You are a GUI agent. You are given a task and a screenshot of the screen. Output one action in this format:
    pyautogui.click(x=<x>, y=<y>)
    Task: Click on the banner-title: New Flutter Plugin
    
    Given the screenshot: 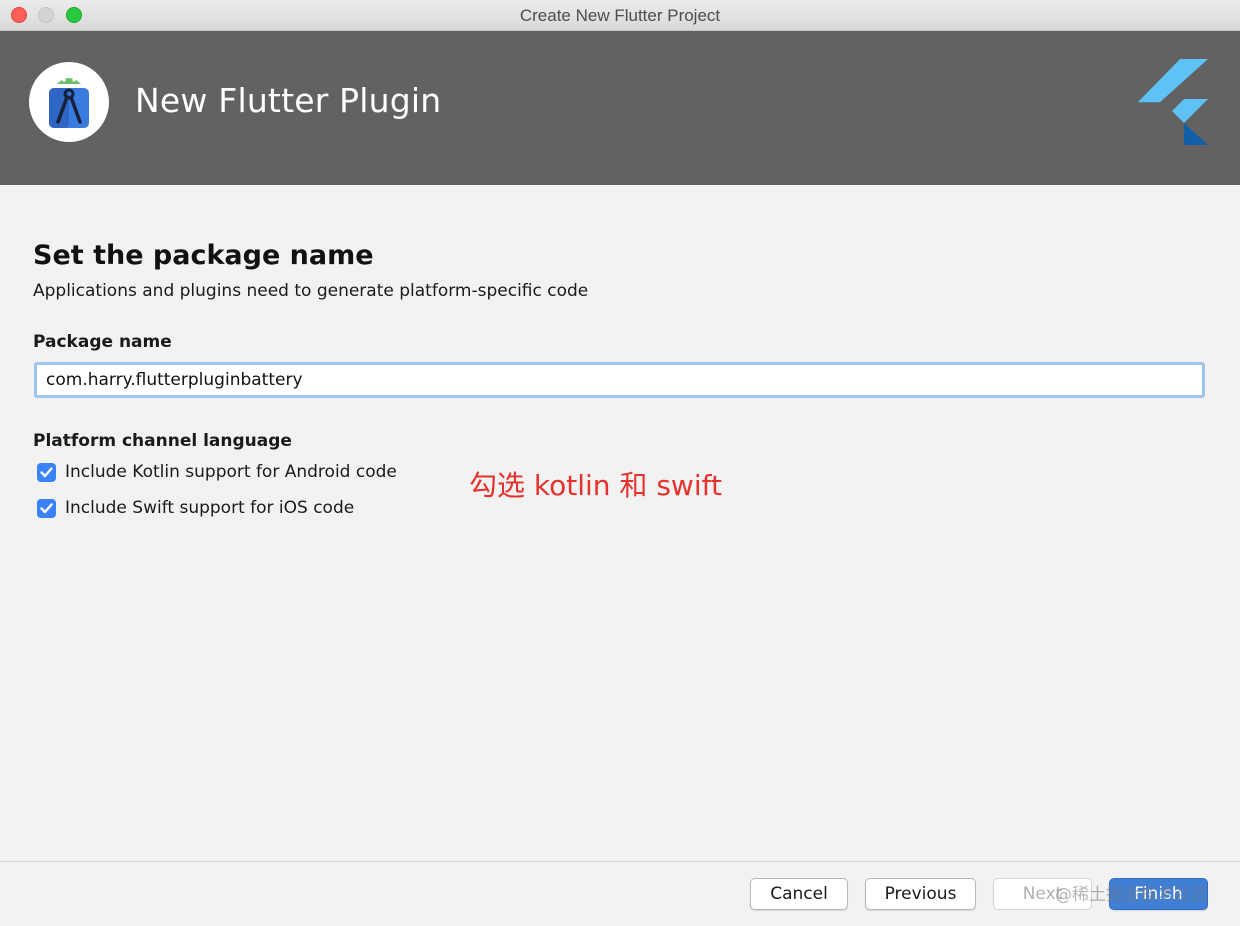 What is the action you would take?
    pyautogui.click(x=288, y=100)
    